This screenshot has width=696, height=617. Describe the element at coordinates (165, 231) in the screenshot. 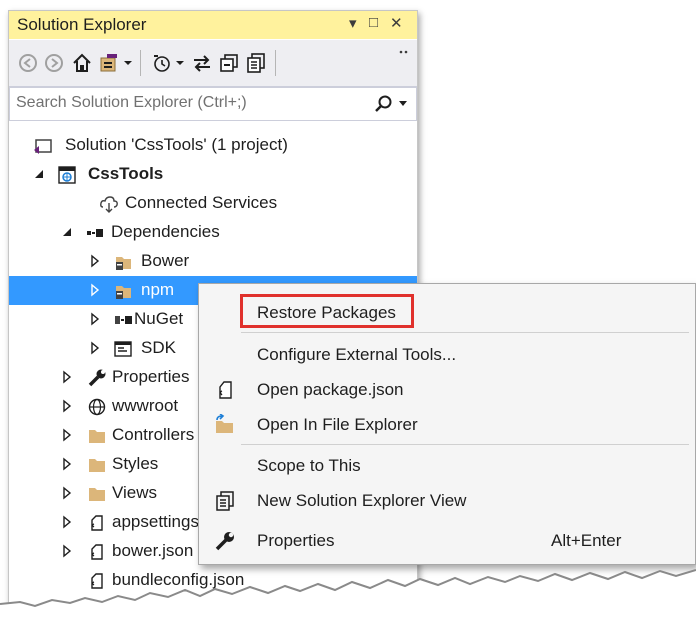

I see `tree-item-label: Dependencies` at that location.